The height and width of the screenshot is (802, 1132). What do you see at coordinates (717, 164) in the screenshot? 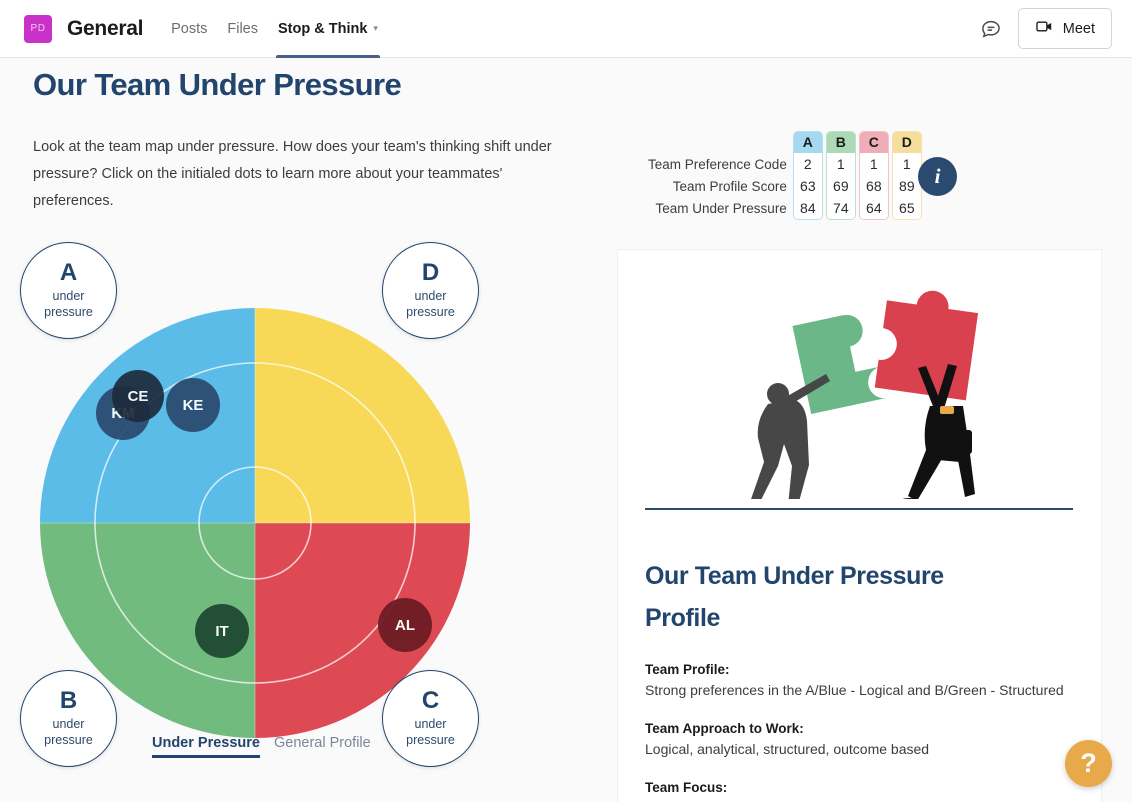
I see `row-label-preference-code: Team Preference Code` at bounding box center [717, 164].